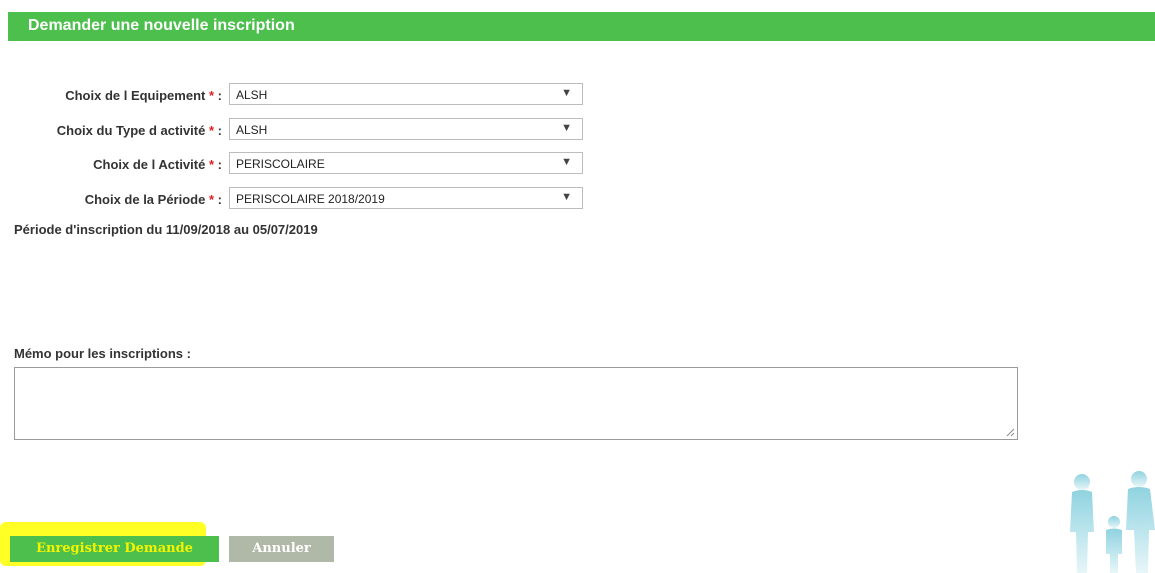 Image resolution: width=1155 pixels, height=573 pixels. What do you see at coordinates (406, 94) in the screenshot?
I see `select-equipement: ALSH ▼` at bounding box center [406, 94].